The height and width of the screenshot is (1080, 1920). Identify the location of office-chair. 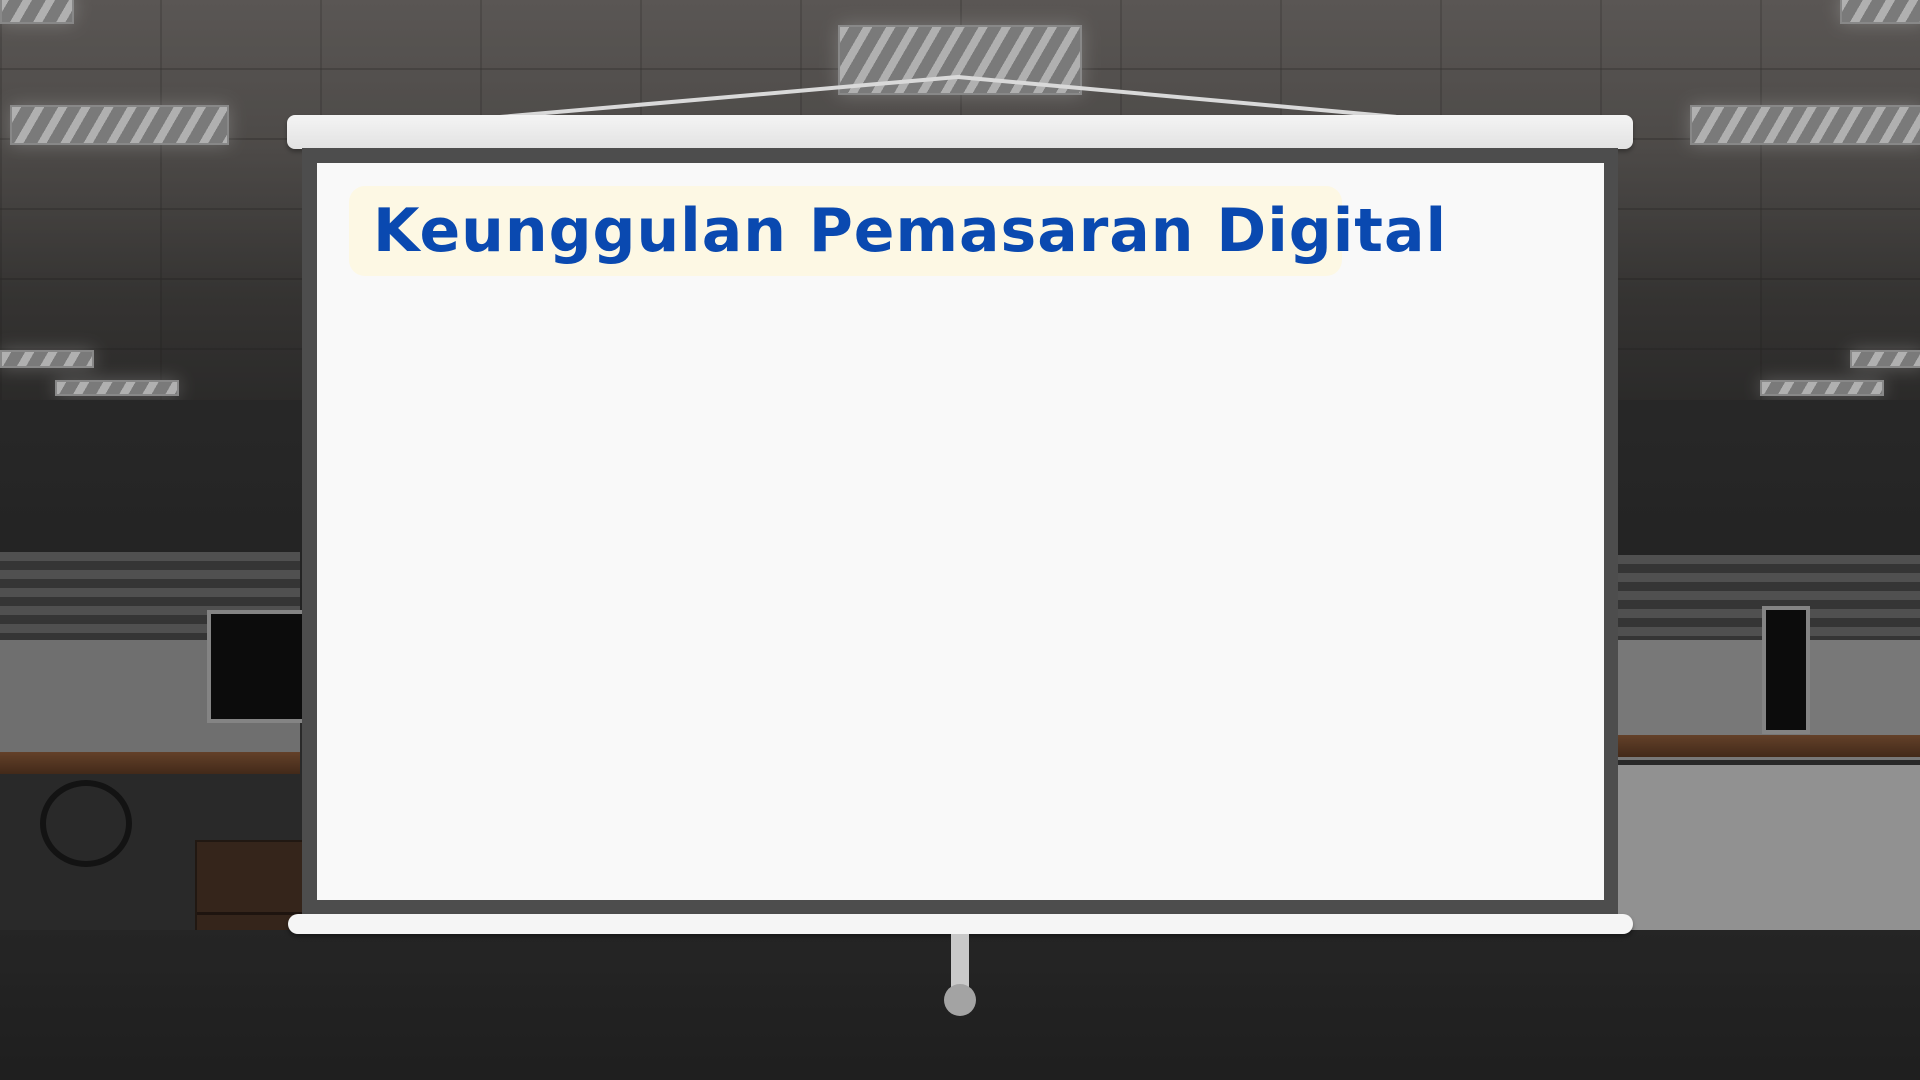
(86, 823).